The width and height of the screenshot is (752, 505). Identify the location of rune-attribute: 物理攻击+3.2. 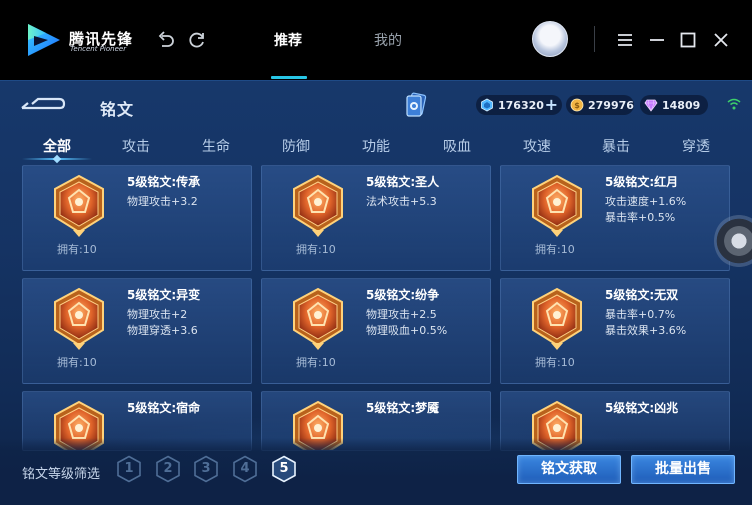
(162, 201).